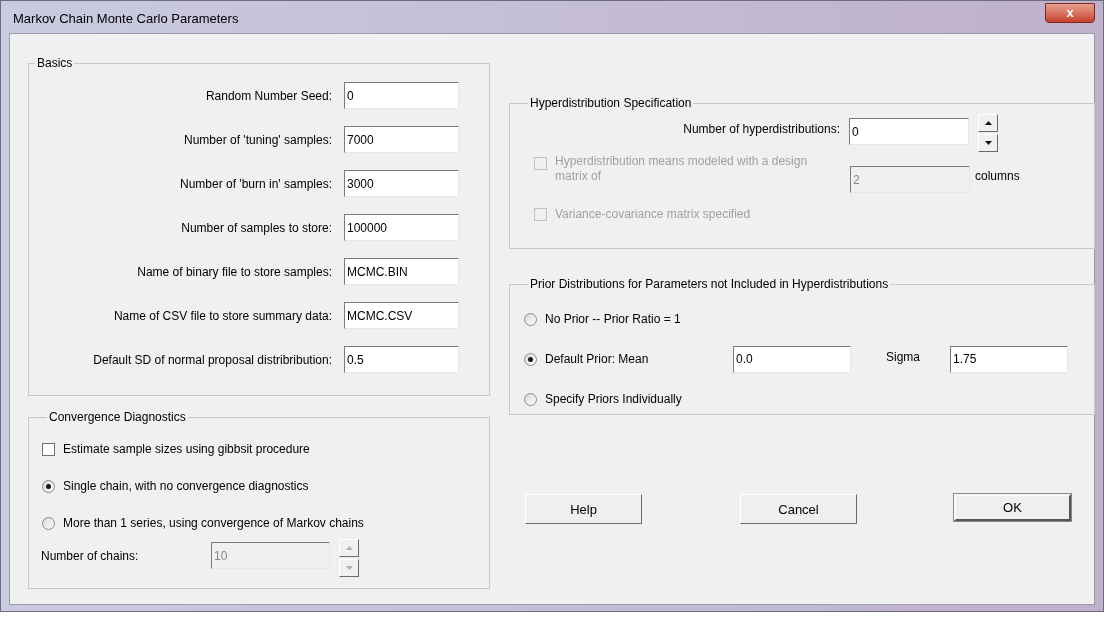 This screenshot has width=1104, height=617. Describe the element at coordinates (653, 214) in the screenshot. I see `option-label: Variance-covariance matrix specified` at that location.